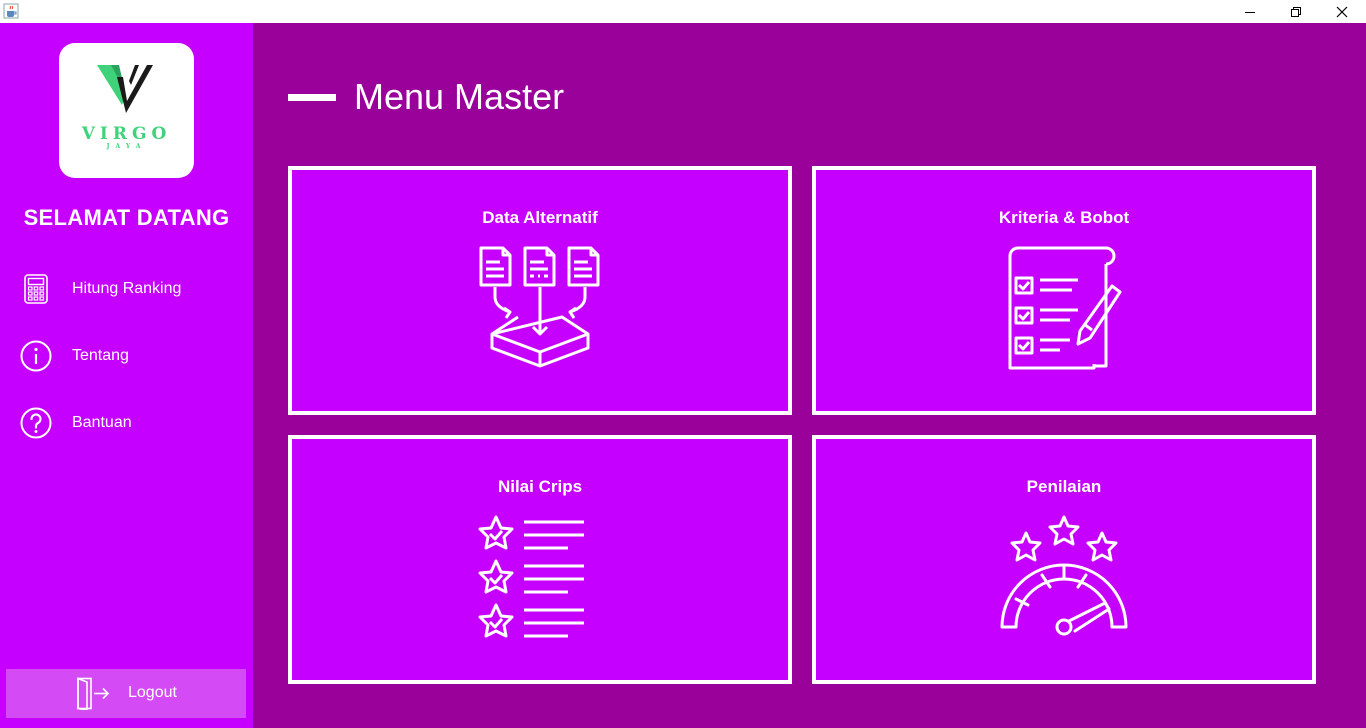 This screenshot has height=728, width=1366. What do you see at coordinates (540, 486) in the screenshot?
I see `card-title: Nilai Crips` at bounding box center [540, 486].